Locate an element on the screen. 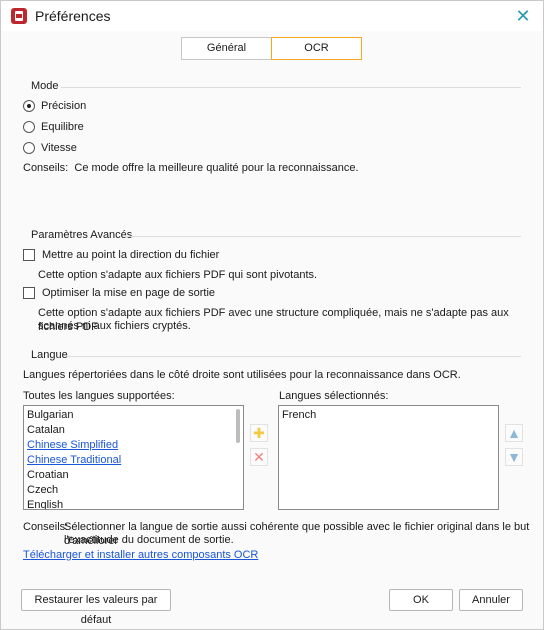 The height and width of the screenshot is (630, 544). plus-icon: ✚ is located at coordinates (259, 432).